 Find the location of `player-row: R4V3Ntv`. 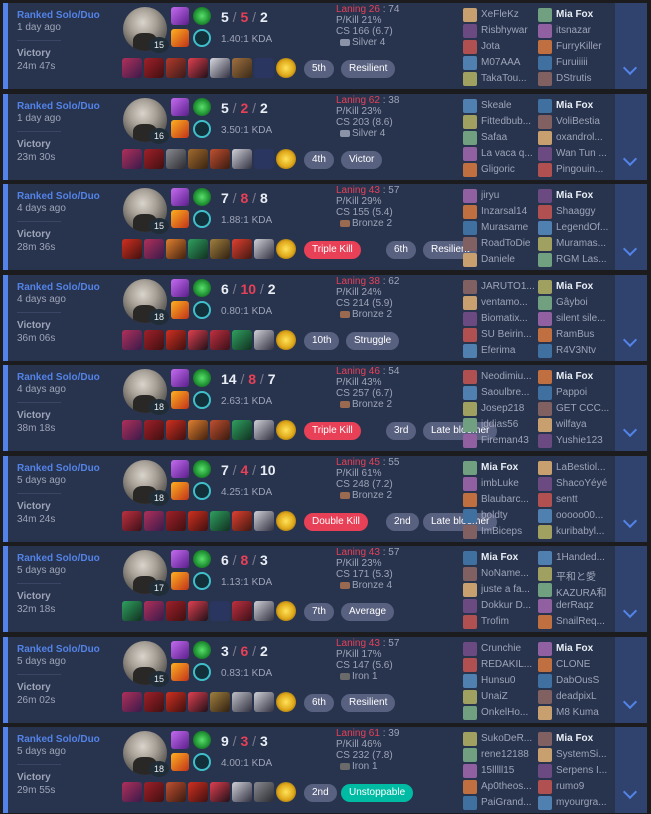

player-row: R4V3Ntv is located at coordinates (575, 351).